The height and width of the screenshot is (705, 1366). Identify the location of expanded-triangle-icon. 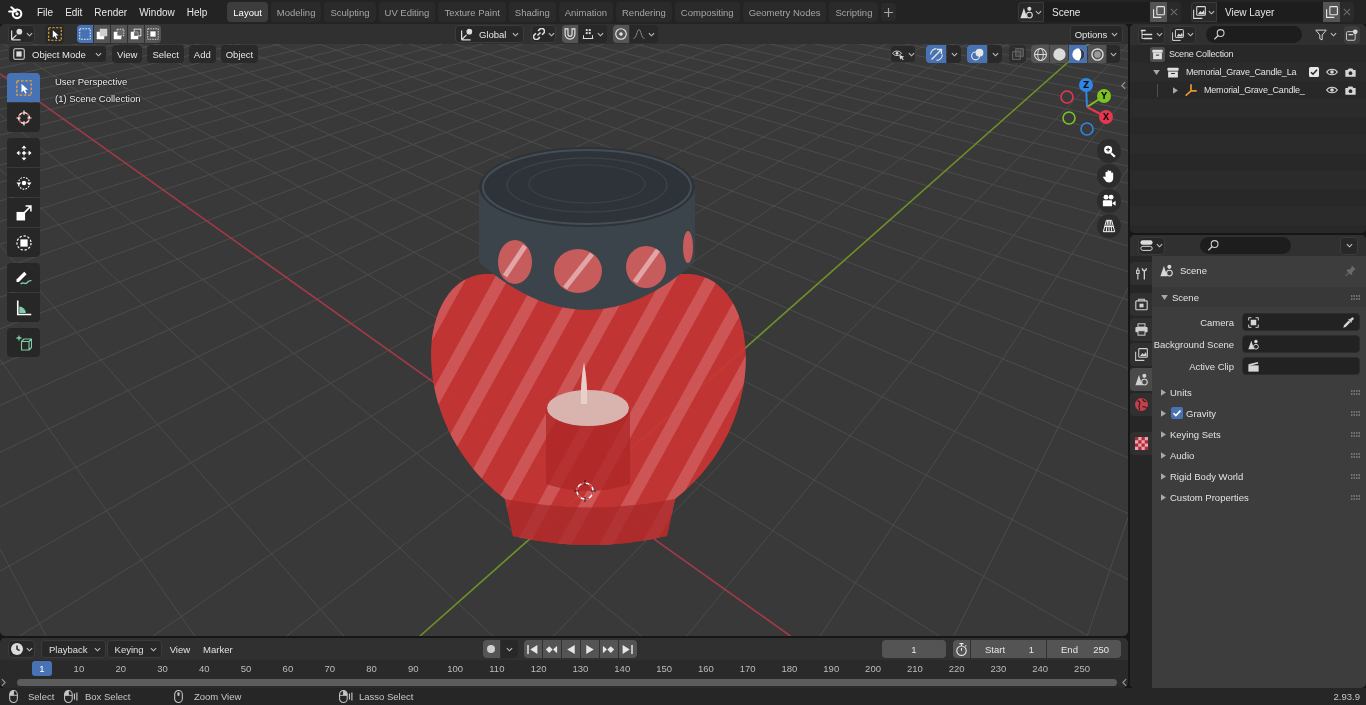
(1156, 72).